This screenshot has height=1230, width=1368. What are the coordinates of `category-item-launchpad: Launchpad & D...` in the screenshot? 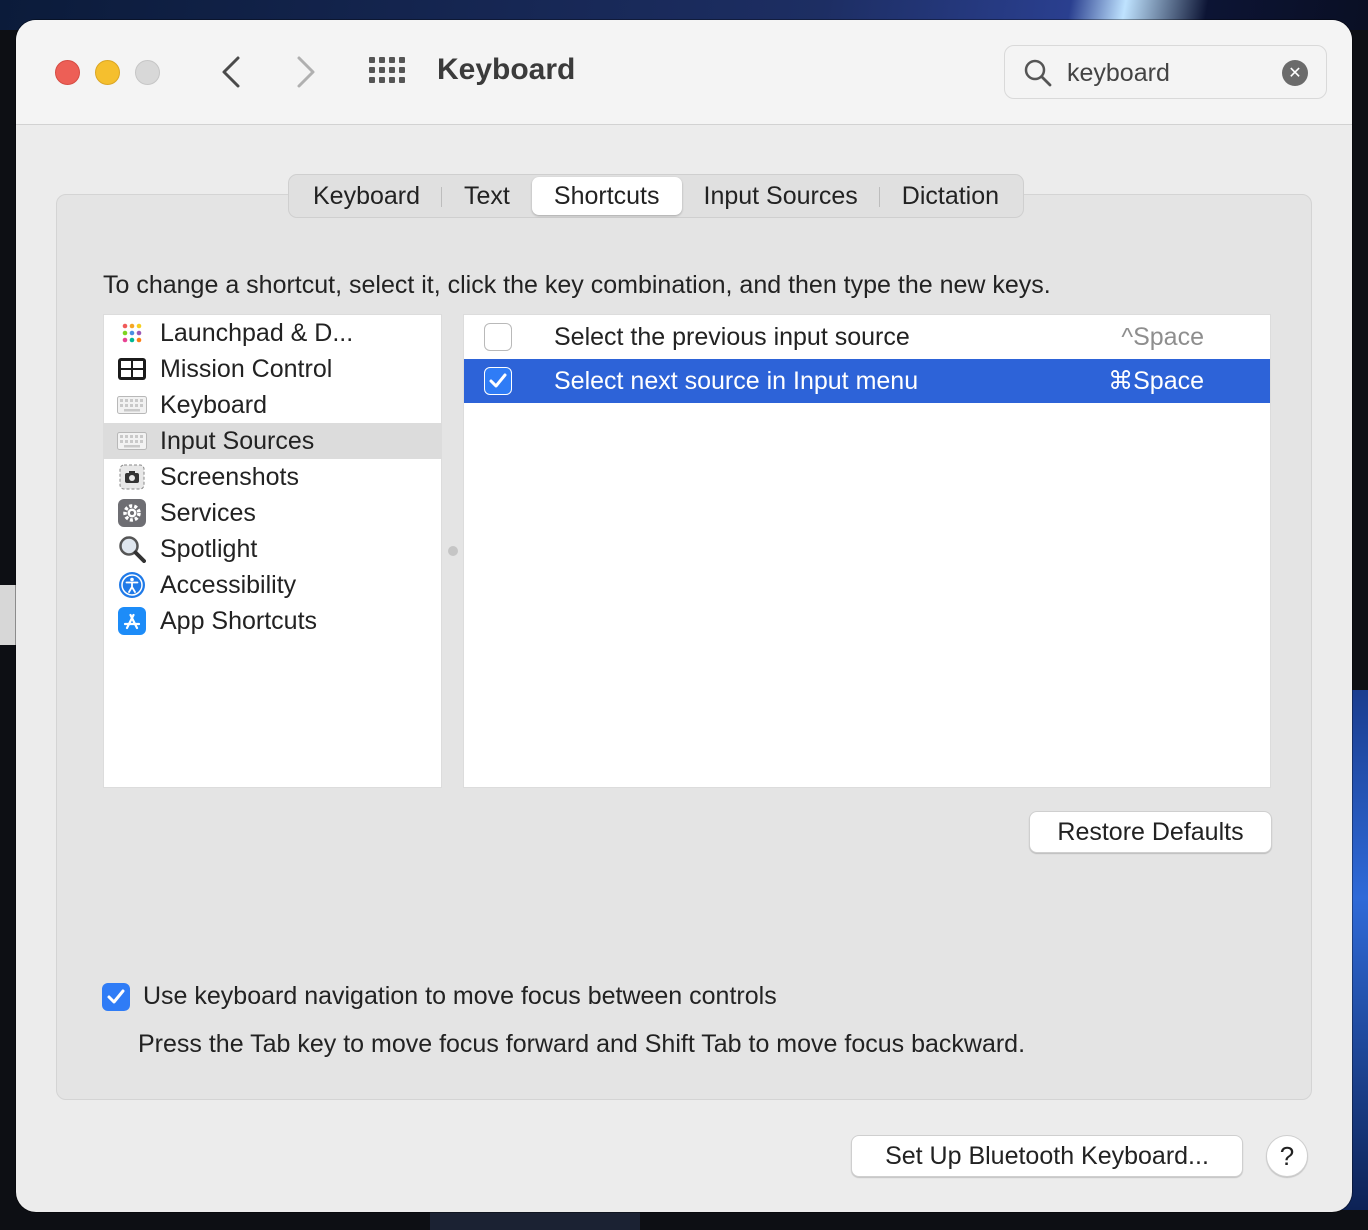 It's located at (272, 333).